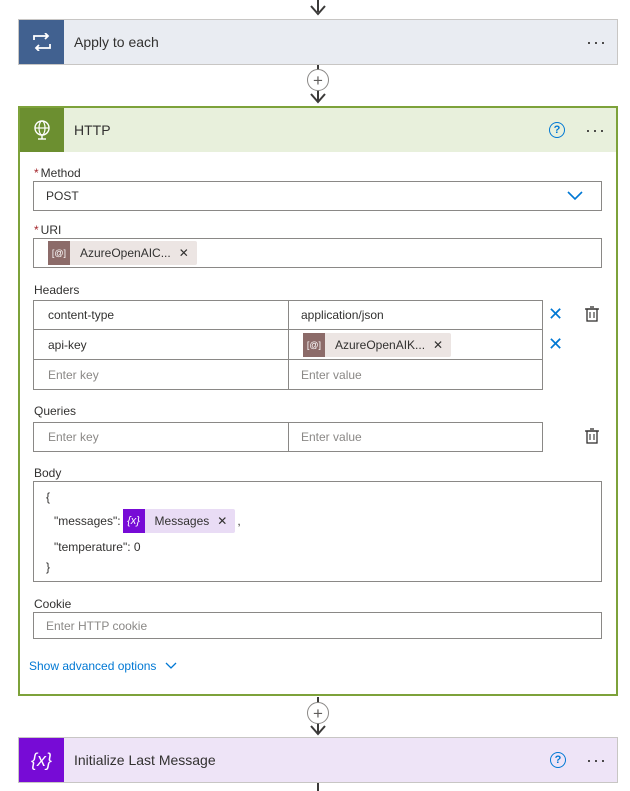 This screenshot has width=630, height=791. Describe the element at coordinates (41, 42) in the screenshot. I see `loop-icon` at that location.